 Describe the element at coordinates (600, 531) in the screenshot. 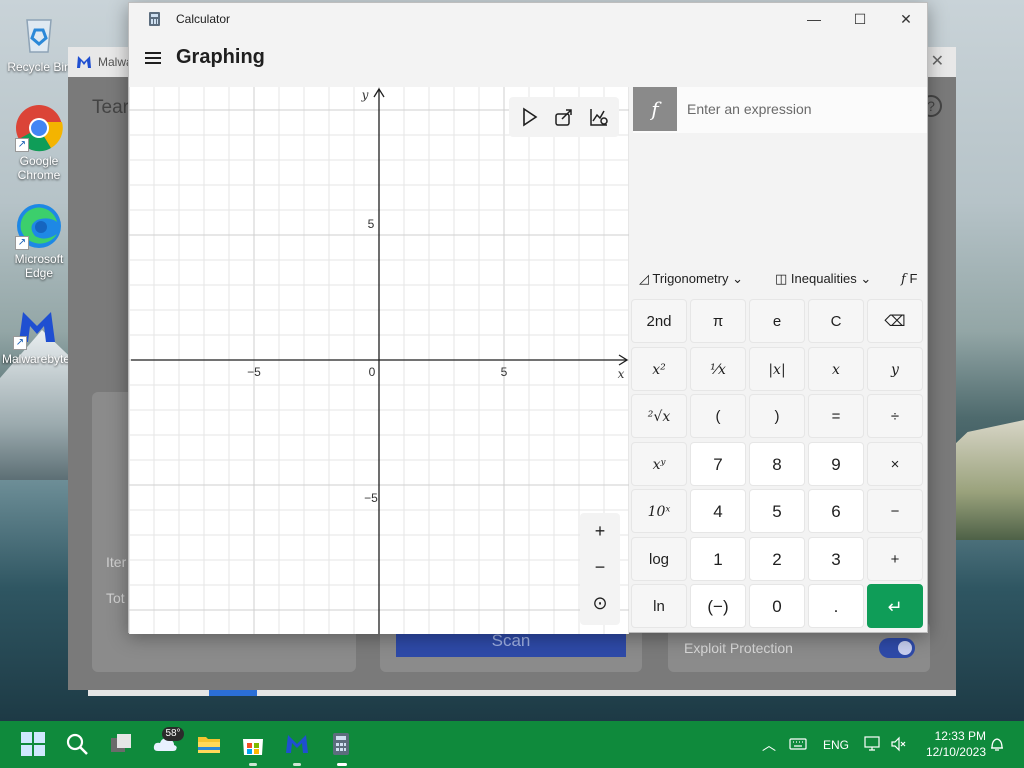

I see `zoom-in-button: +` at that location.